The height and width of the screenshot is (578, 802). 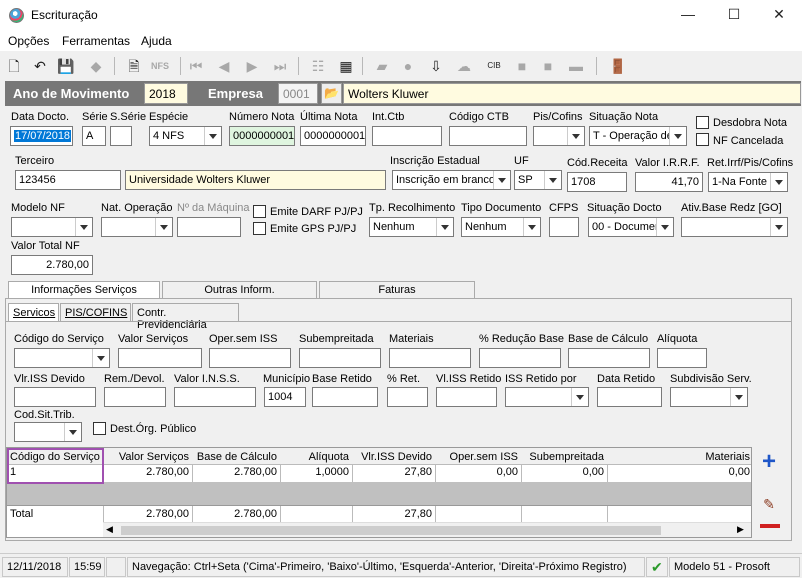 I want to click on sserie-field, so click(x=121, y=136).